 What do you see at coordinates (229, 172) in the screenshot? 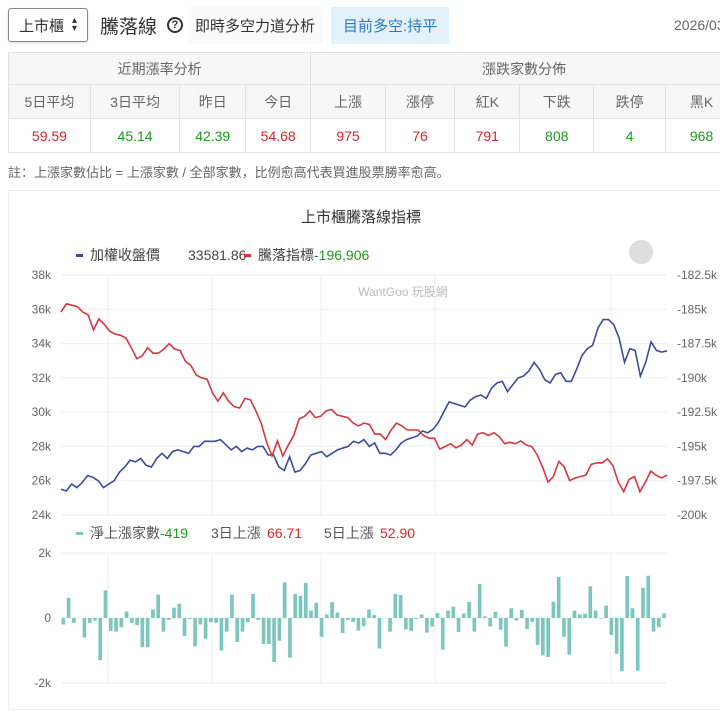
I see `note: 註：上漲家數佔比 = 上漲家數 / 全部家數，比例愈高代表買進股票勝率愈高。` at bounding box center [229, 172].